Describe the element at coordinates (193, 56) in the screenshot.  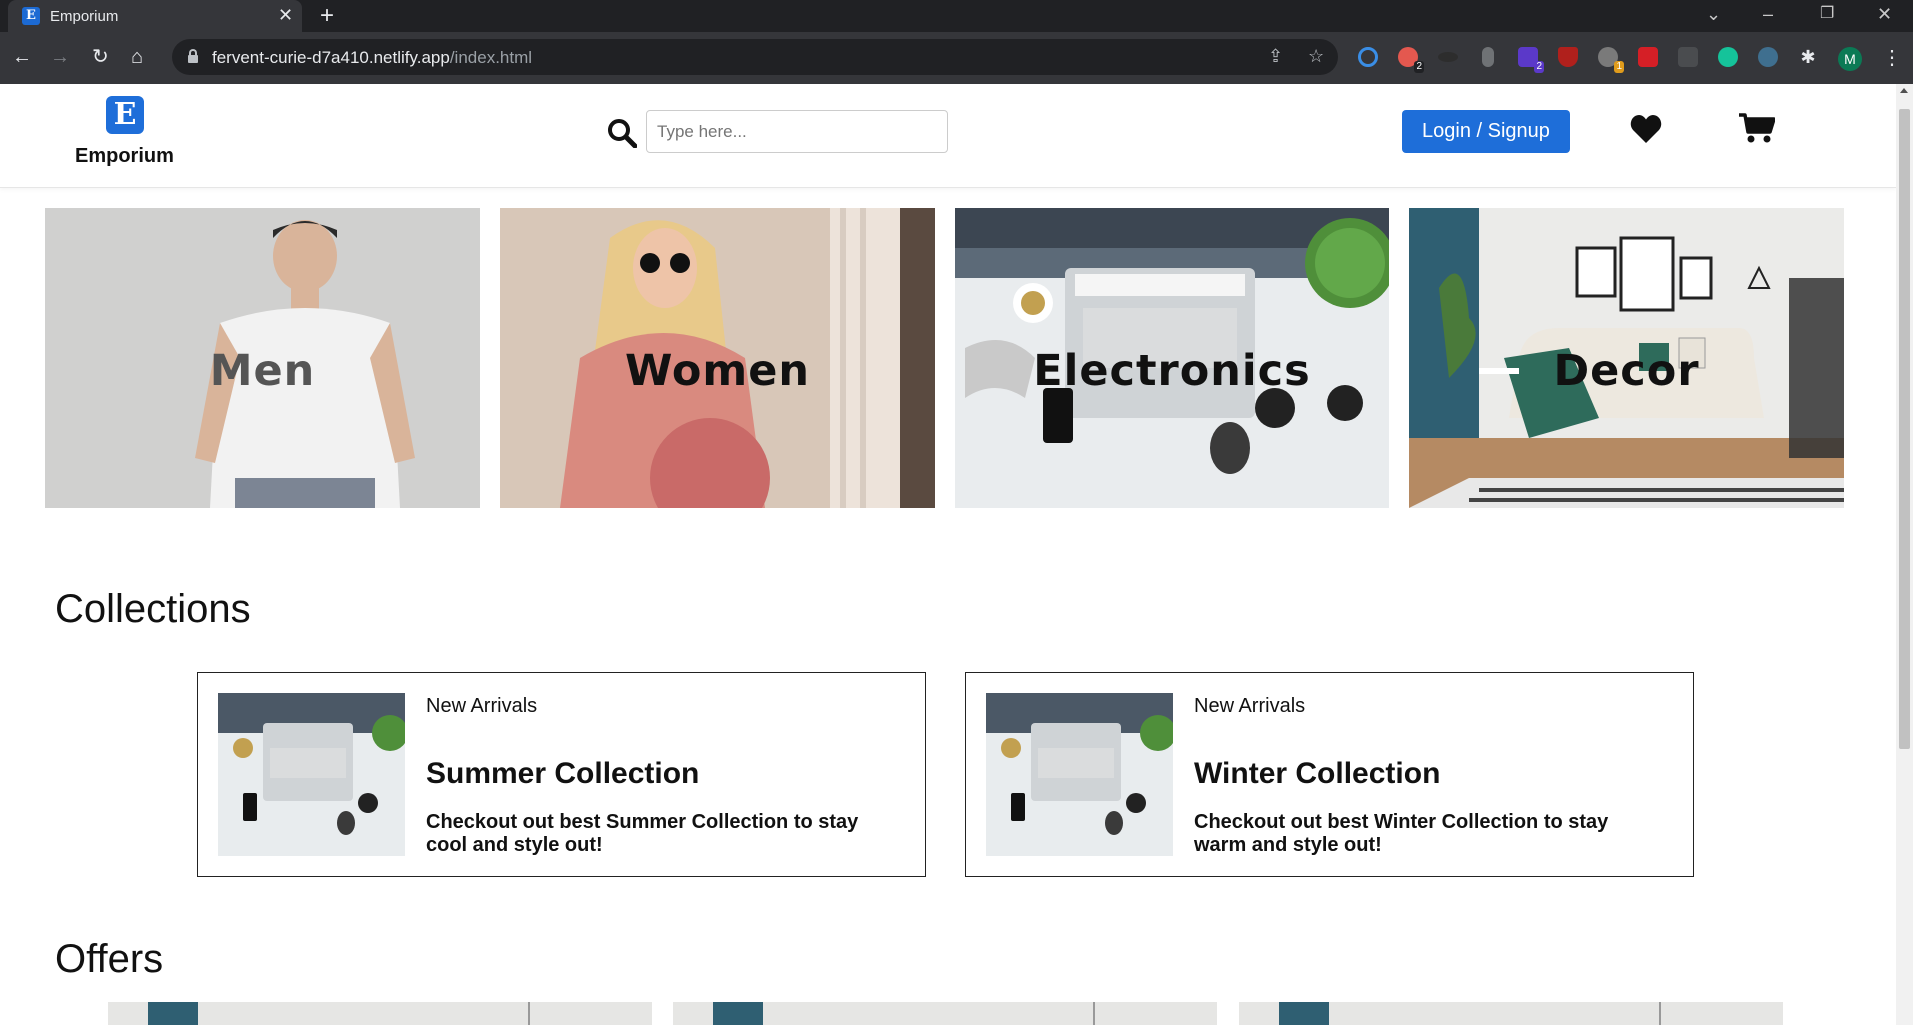
I see `lock-icon` at that location.